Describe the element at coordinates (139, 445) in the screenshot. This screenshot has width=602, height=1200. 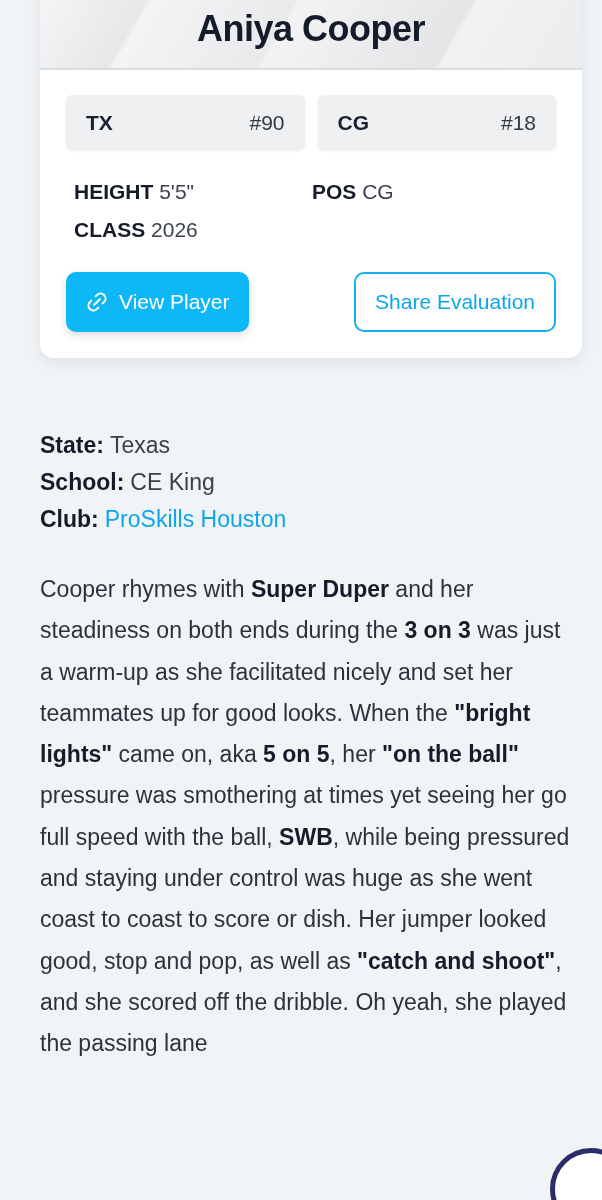
I see `info-value: Texas` at that location.